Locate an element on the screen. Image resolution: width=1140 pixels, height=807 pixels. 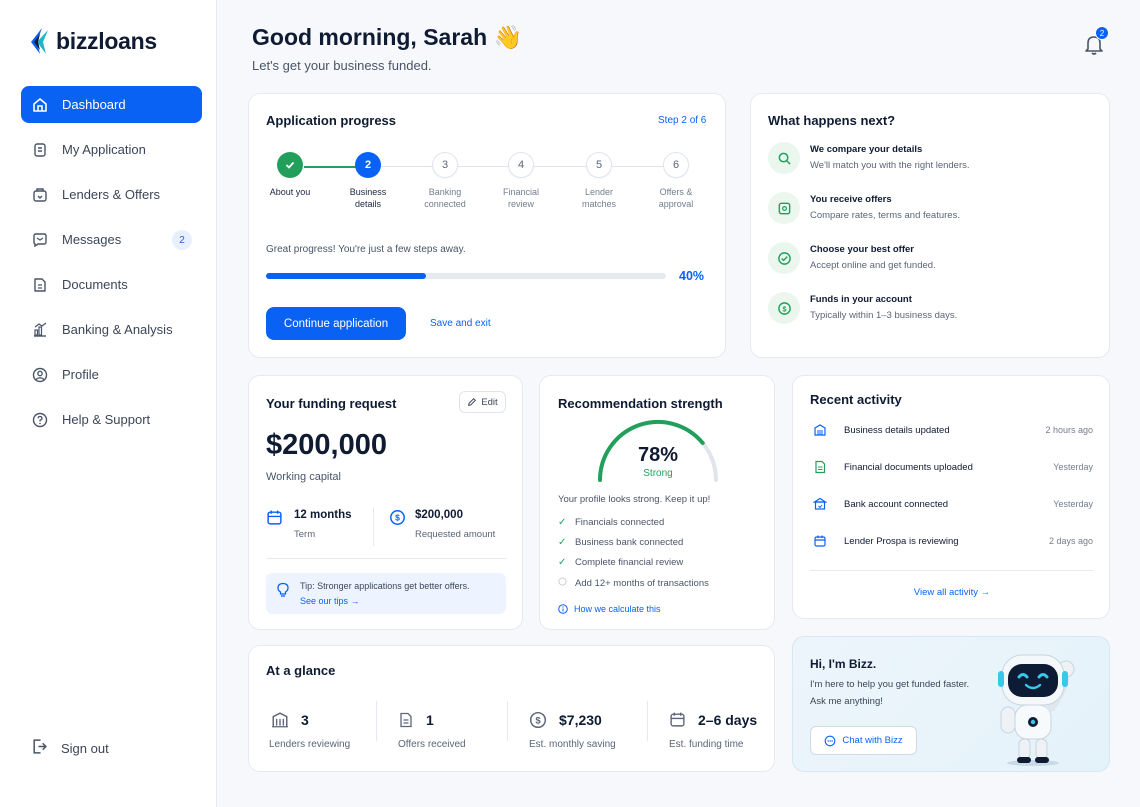
notifications-button: 2 is located at coordinates (1095, 42).